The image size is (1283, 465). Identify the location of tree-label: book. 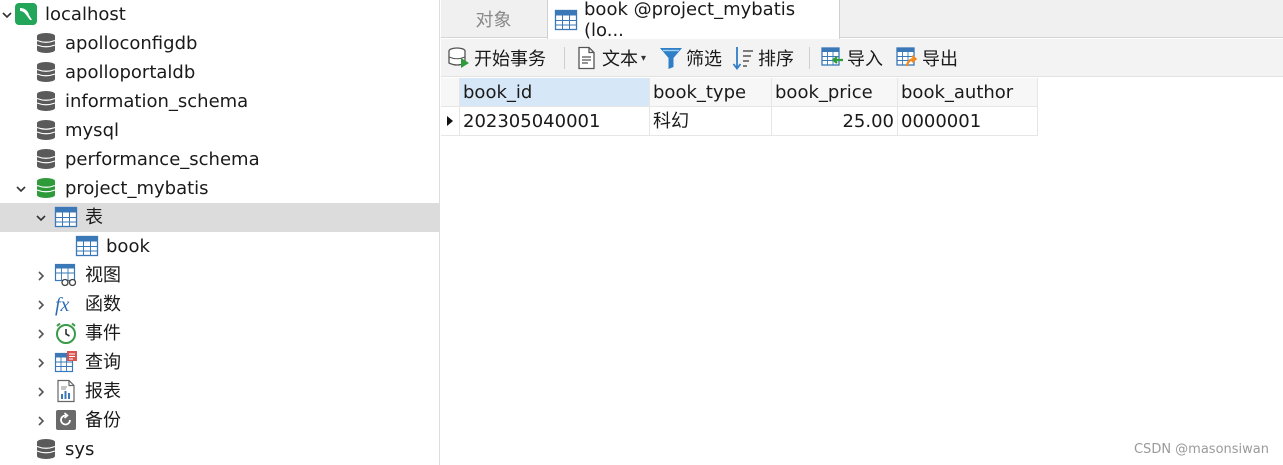
(128, 246).